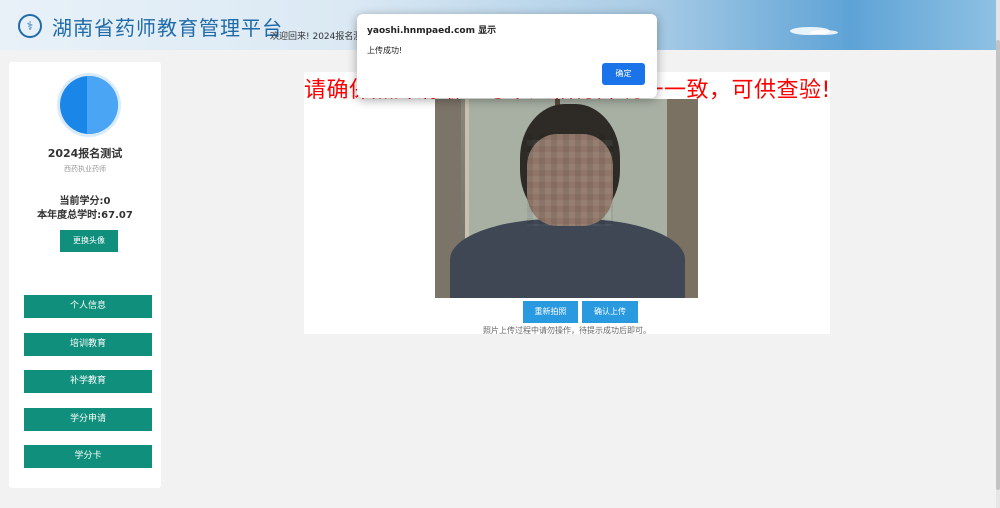  I want to click on camera-subject-body, so click(567, 258).